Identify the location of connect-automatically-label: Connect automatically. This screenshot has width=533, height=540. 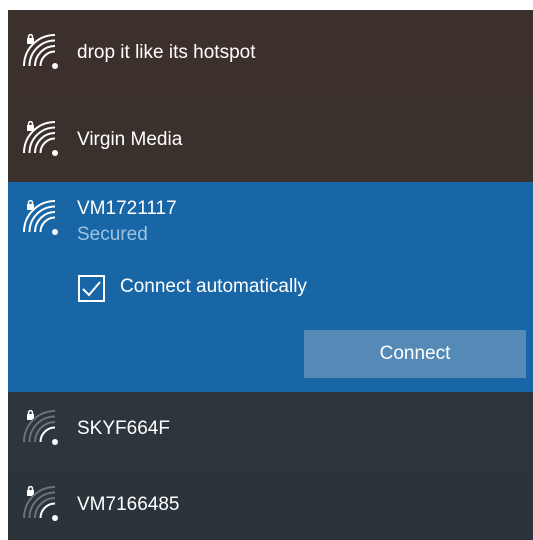
(213, 287).